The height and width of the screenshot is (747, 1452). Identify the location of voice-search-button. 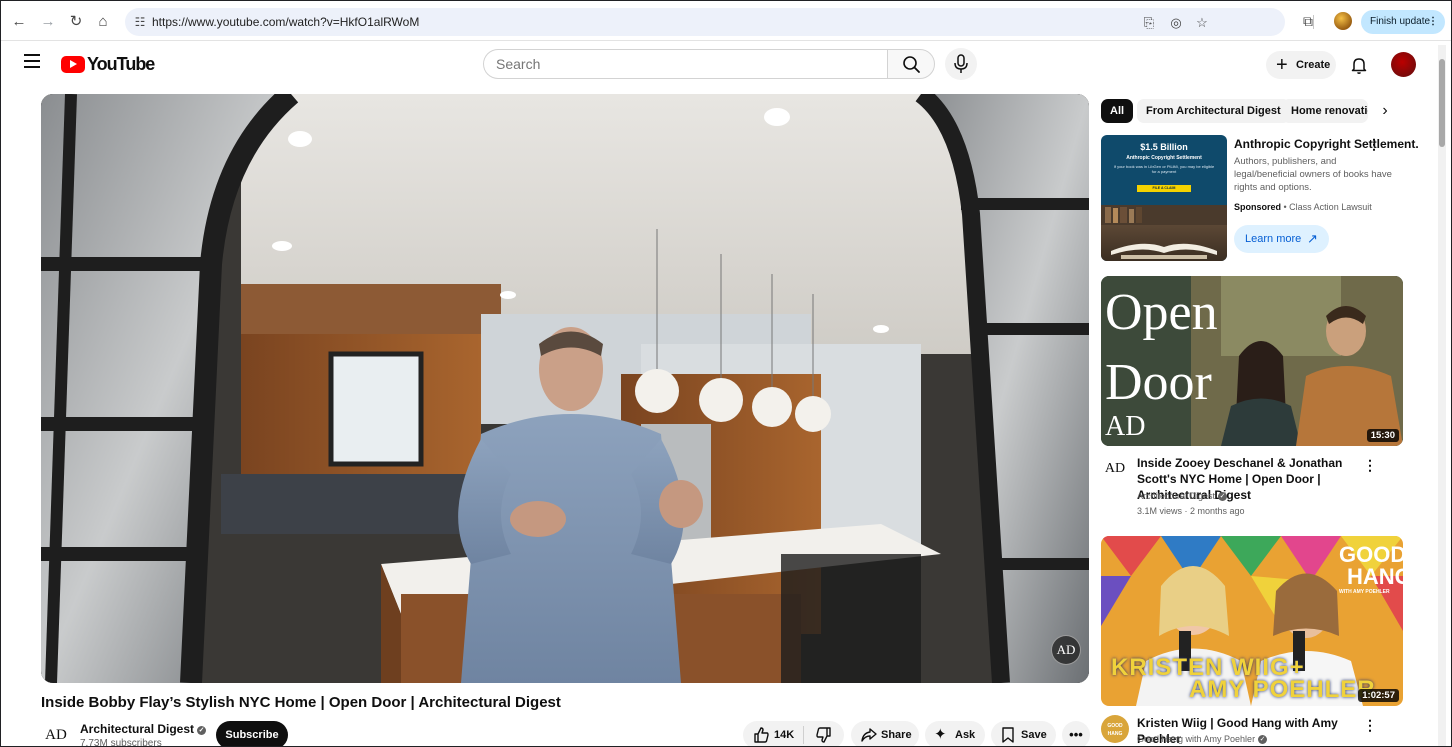
(961, 64).